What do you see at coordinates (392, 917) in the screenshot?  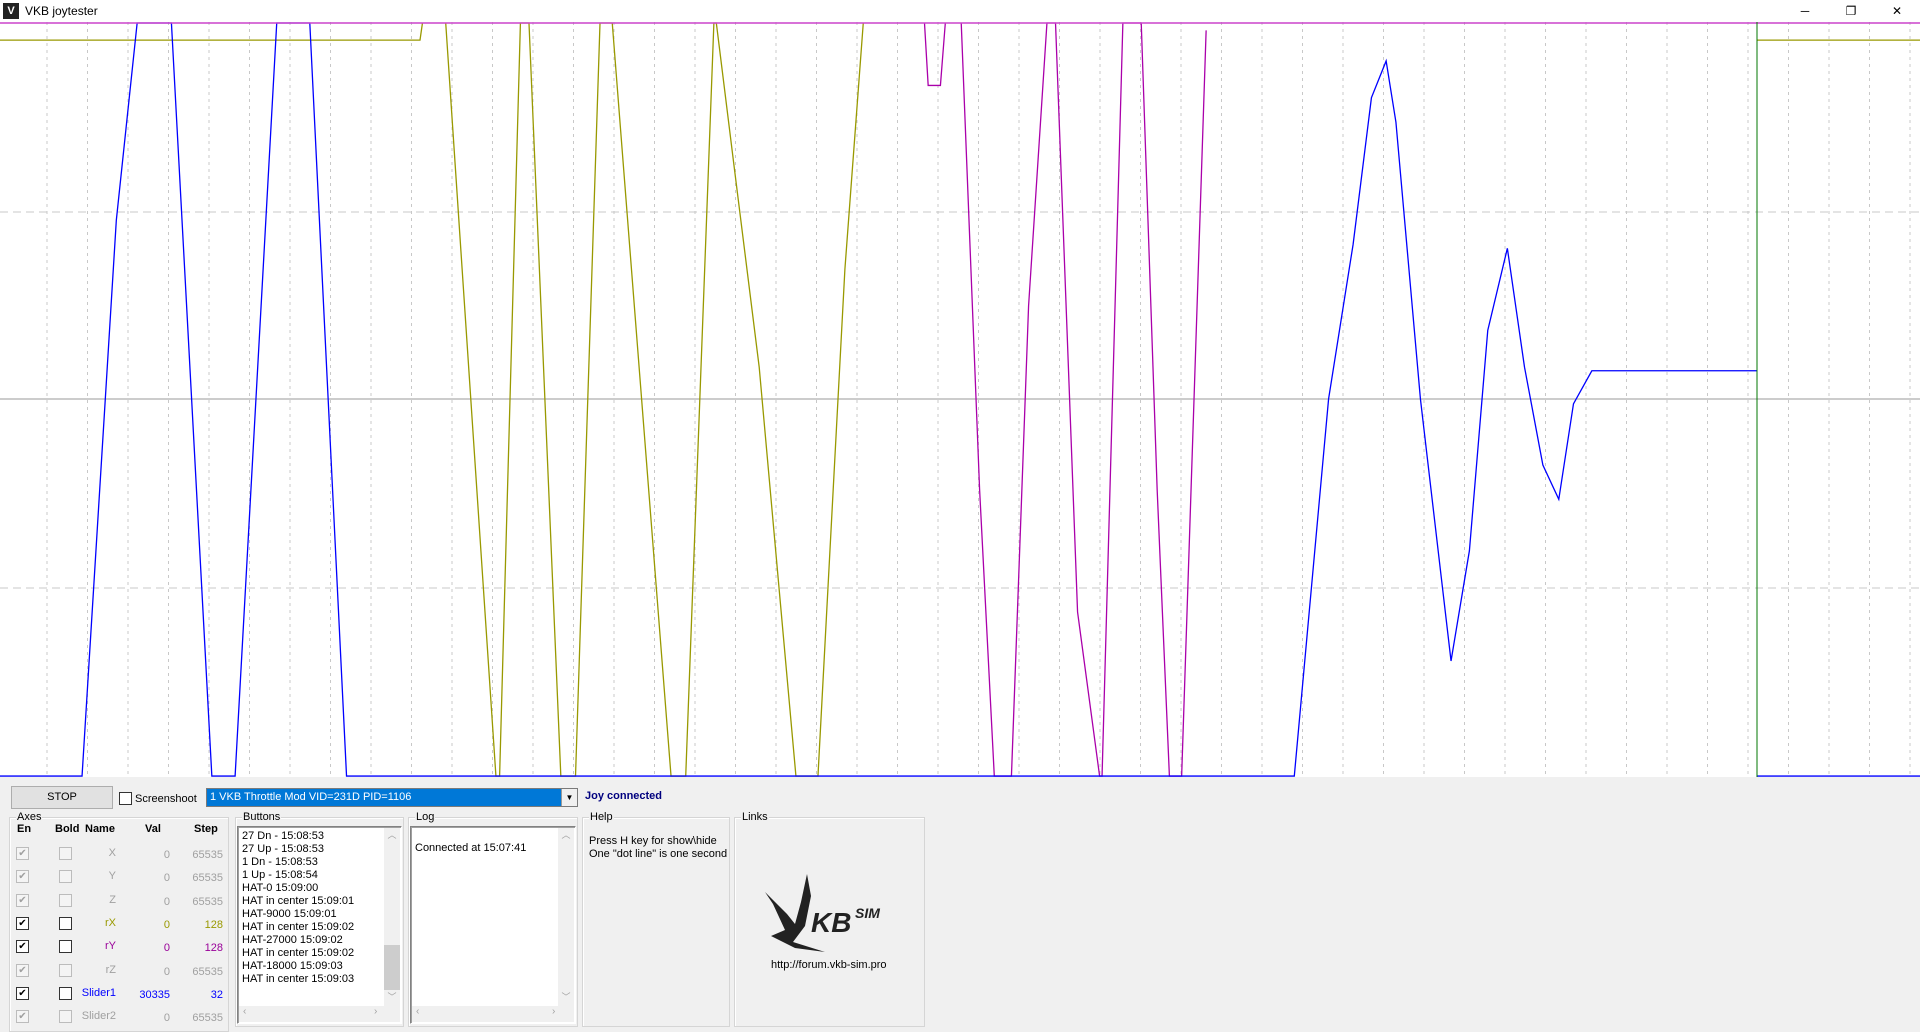 I see `buttons-vscrollbar: ︿ ﹀` at bounding box center [392, 917].